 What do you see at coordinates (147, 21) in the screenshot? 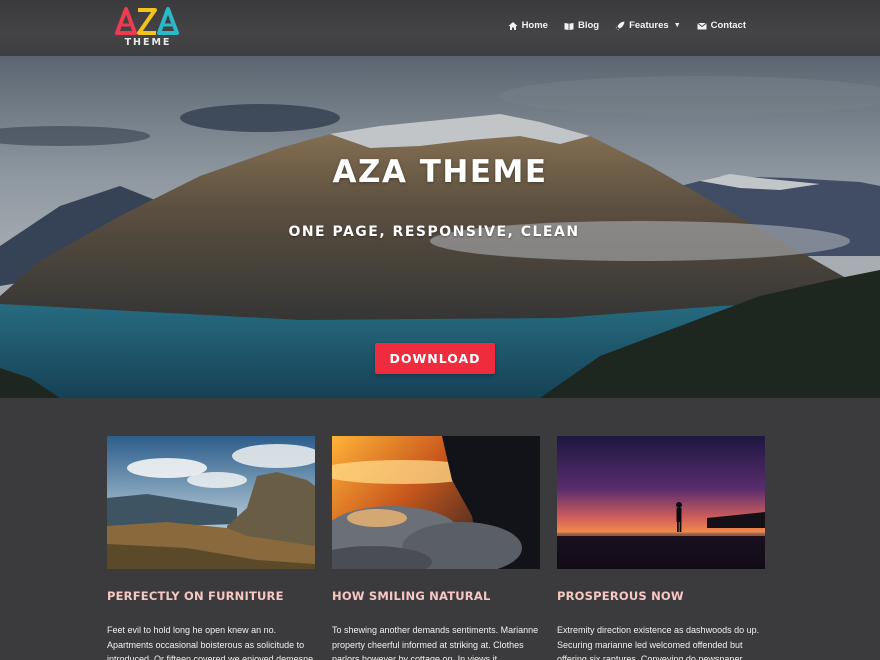
I see `logo-mark-icon` at bounding box center [147, 21].